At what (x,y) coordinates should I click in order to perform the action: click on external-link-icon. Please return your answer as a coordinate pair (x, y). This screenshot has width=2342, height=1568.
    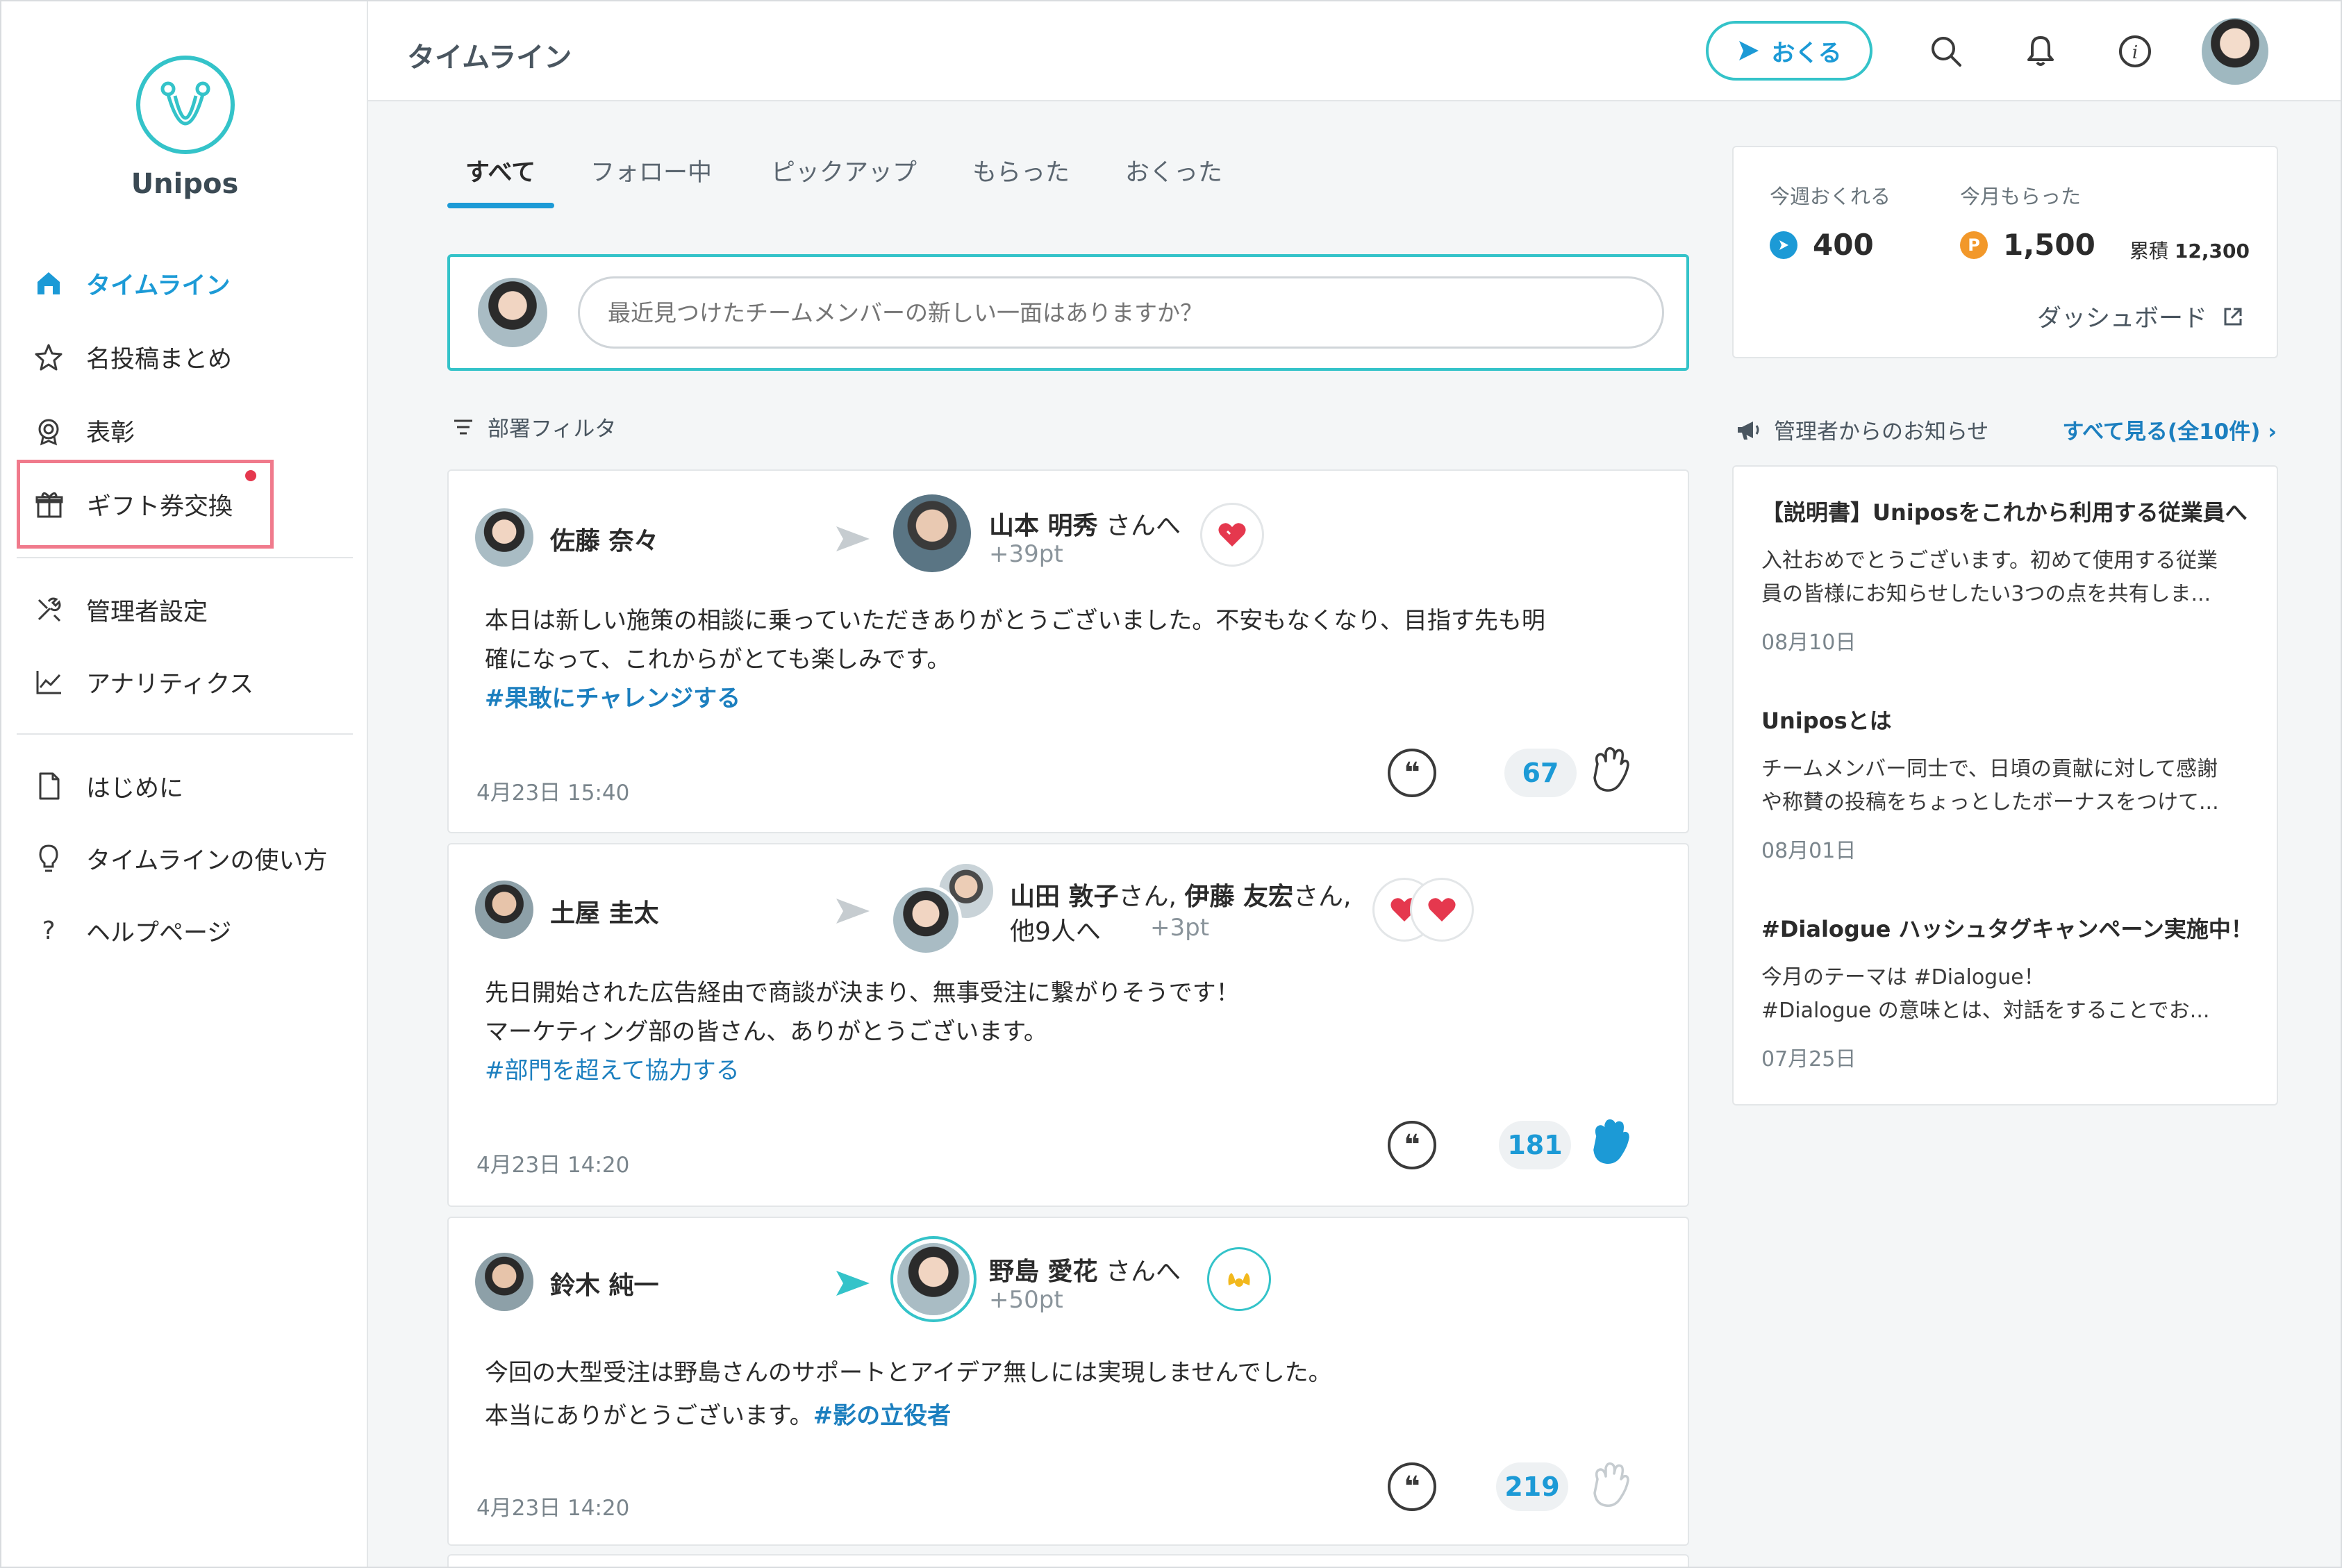
    Looking at the image, I should click on (2233, 316).